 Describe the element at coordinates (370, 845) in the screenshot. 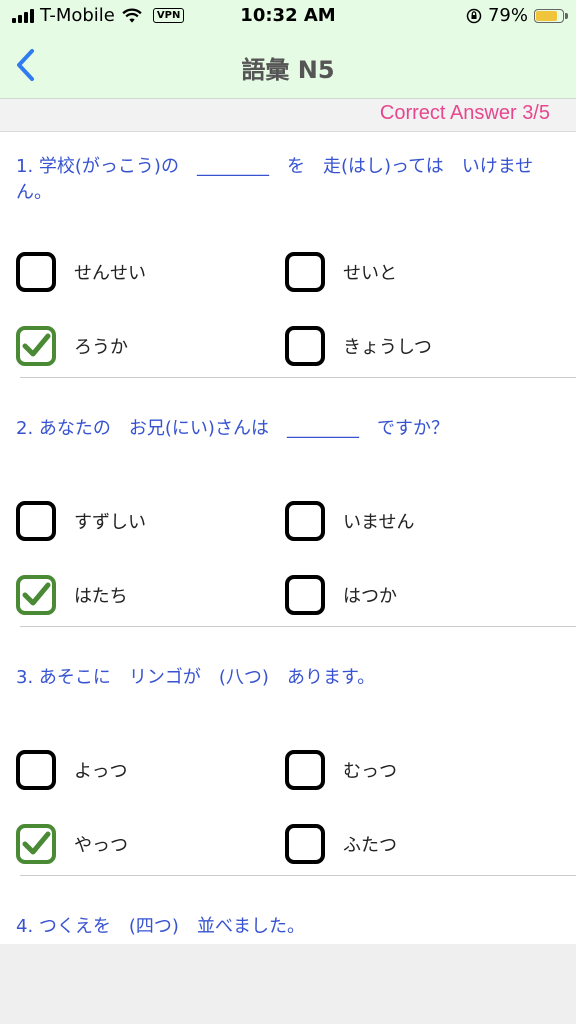

I see `option-label: ふたつ` at that location.